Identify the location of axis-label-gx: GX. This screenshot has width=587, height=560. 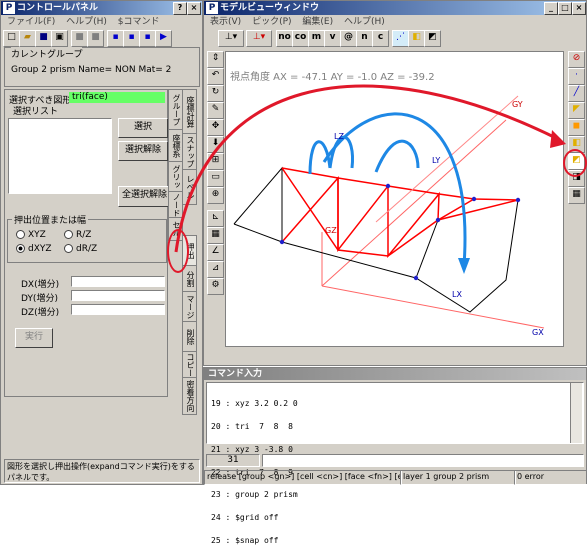
(538, 332).